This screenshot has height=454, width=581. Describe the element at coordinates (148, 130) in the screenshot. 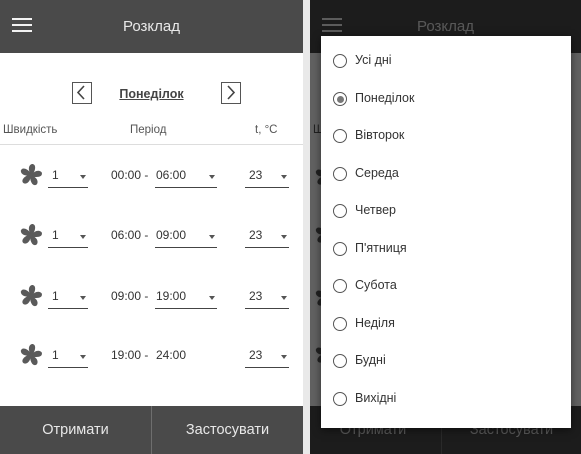

I see `column-header-period: Період` at that location.